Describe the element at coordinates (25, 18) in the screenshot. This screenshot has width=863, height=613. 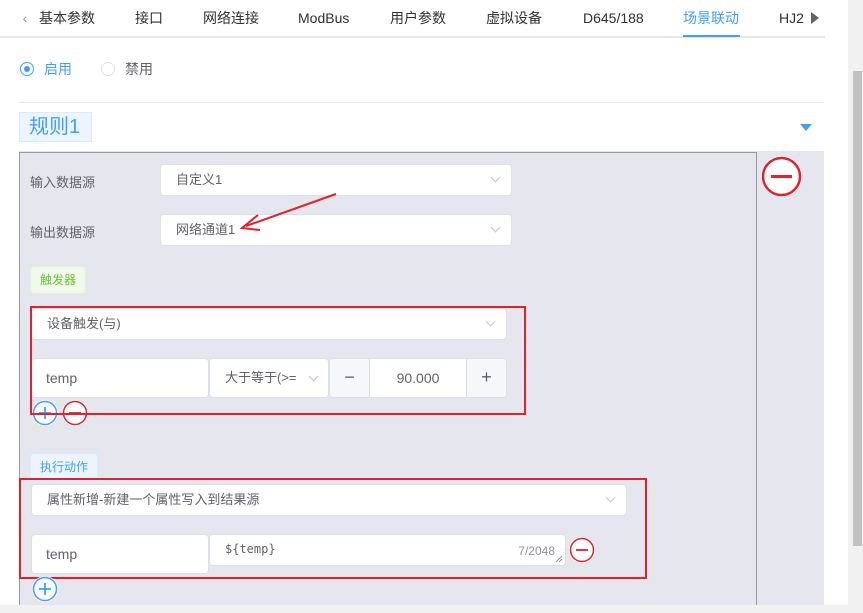
I see `tab-scroll-prev-icon: ‹` at that location.